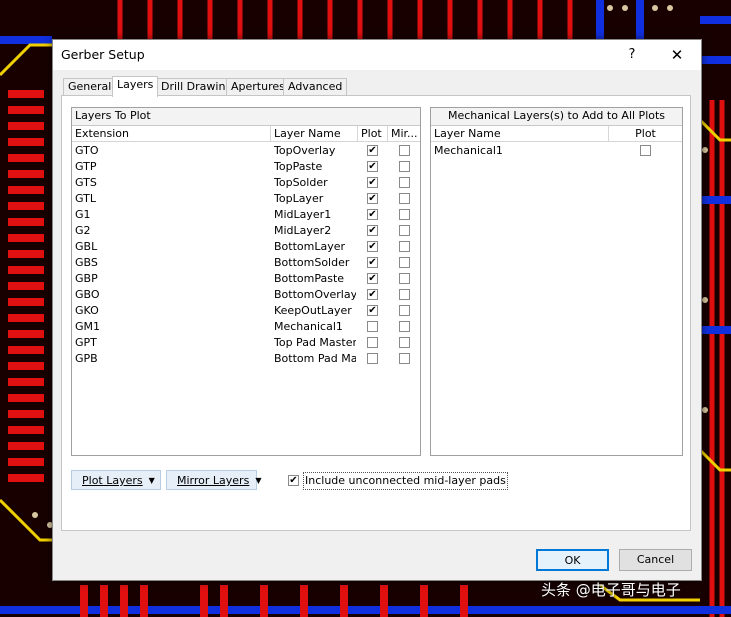  I want to click on layer-name: BottomOverlay, so click(315, 294).